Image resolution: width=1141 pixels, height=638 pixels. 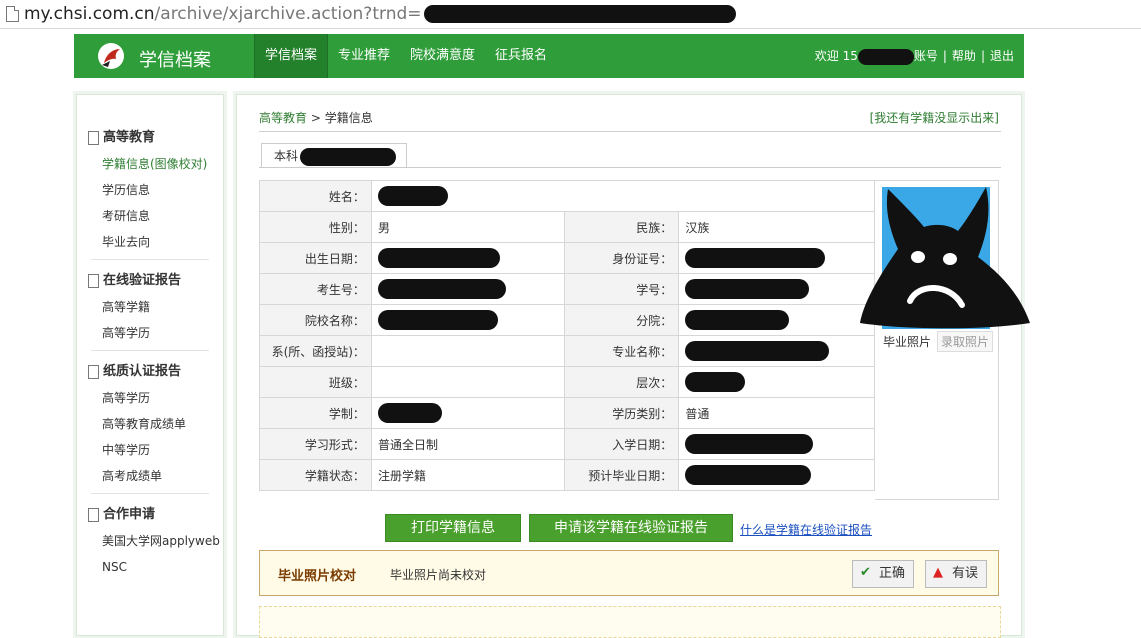 I want to click on name-label: 姓名：, so click(x=315, y=196).